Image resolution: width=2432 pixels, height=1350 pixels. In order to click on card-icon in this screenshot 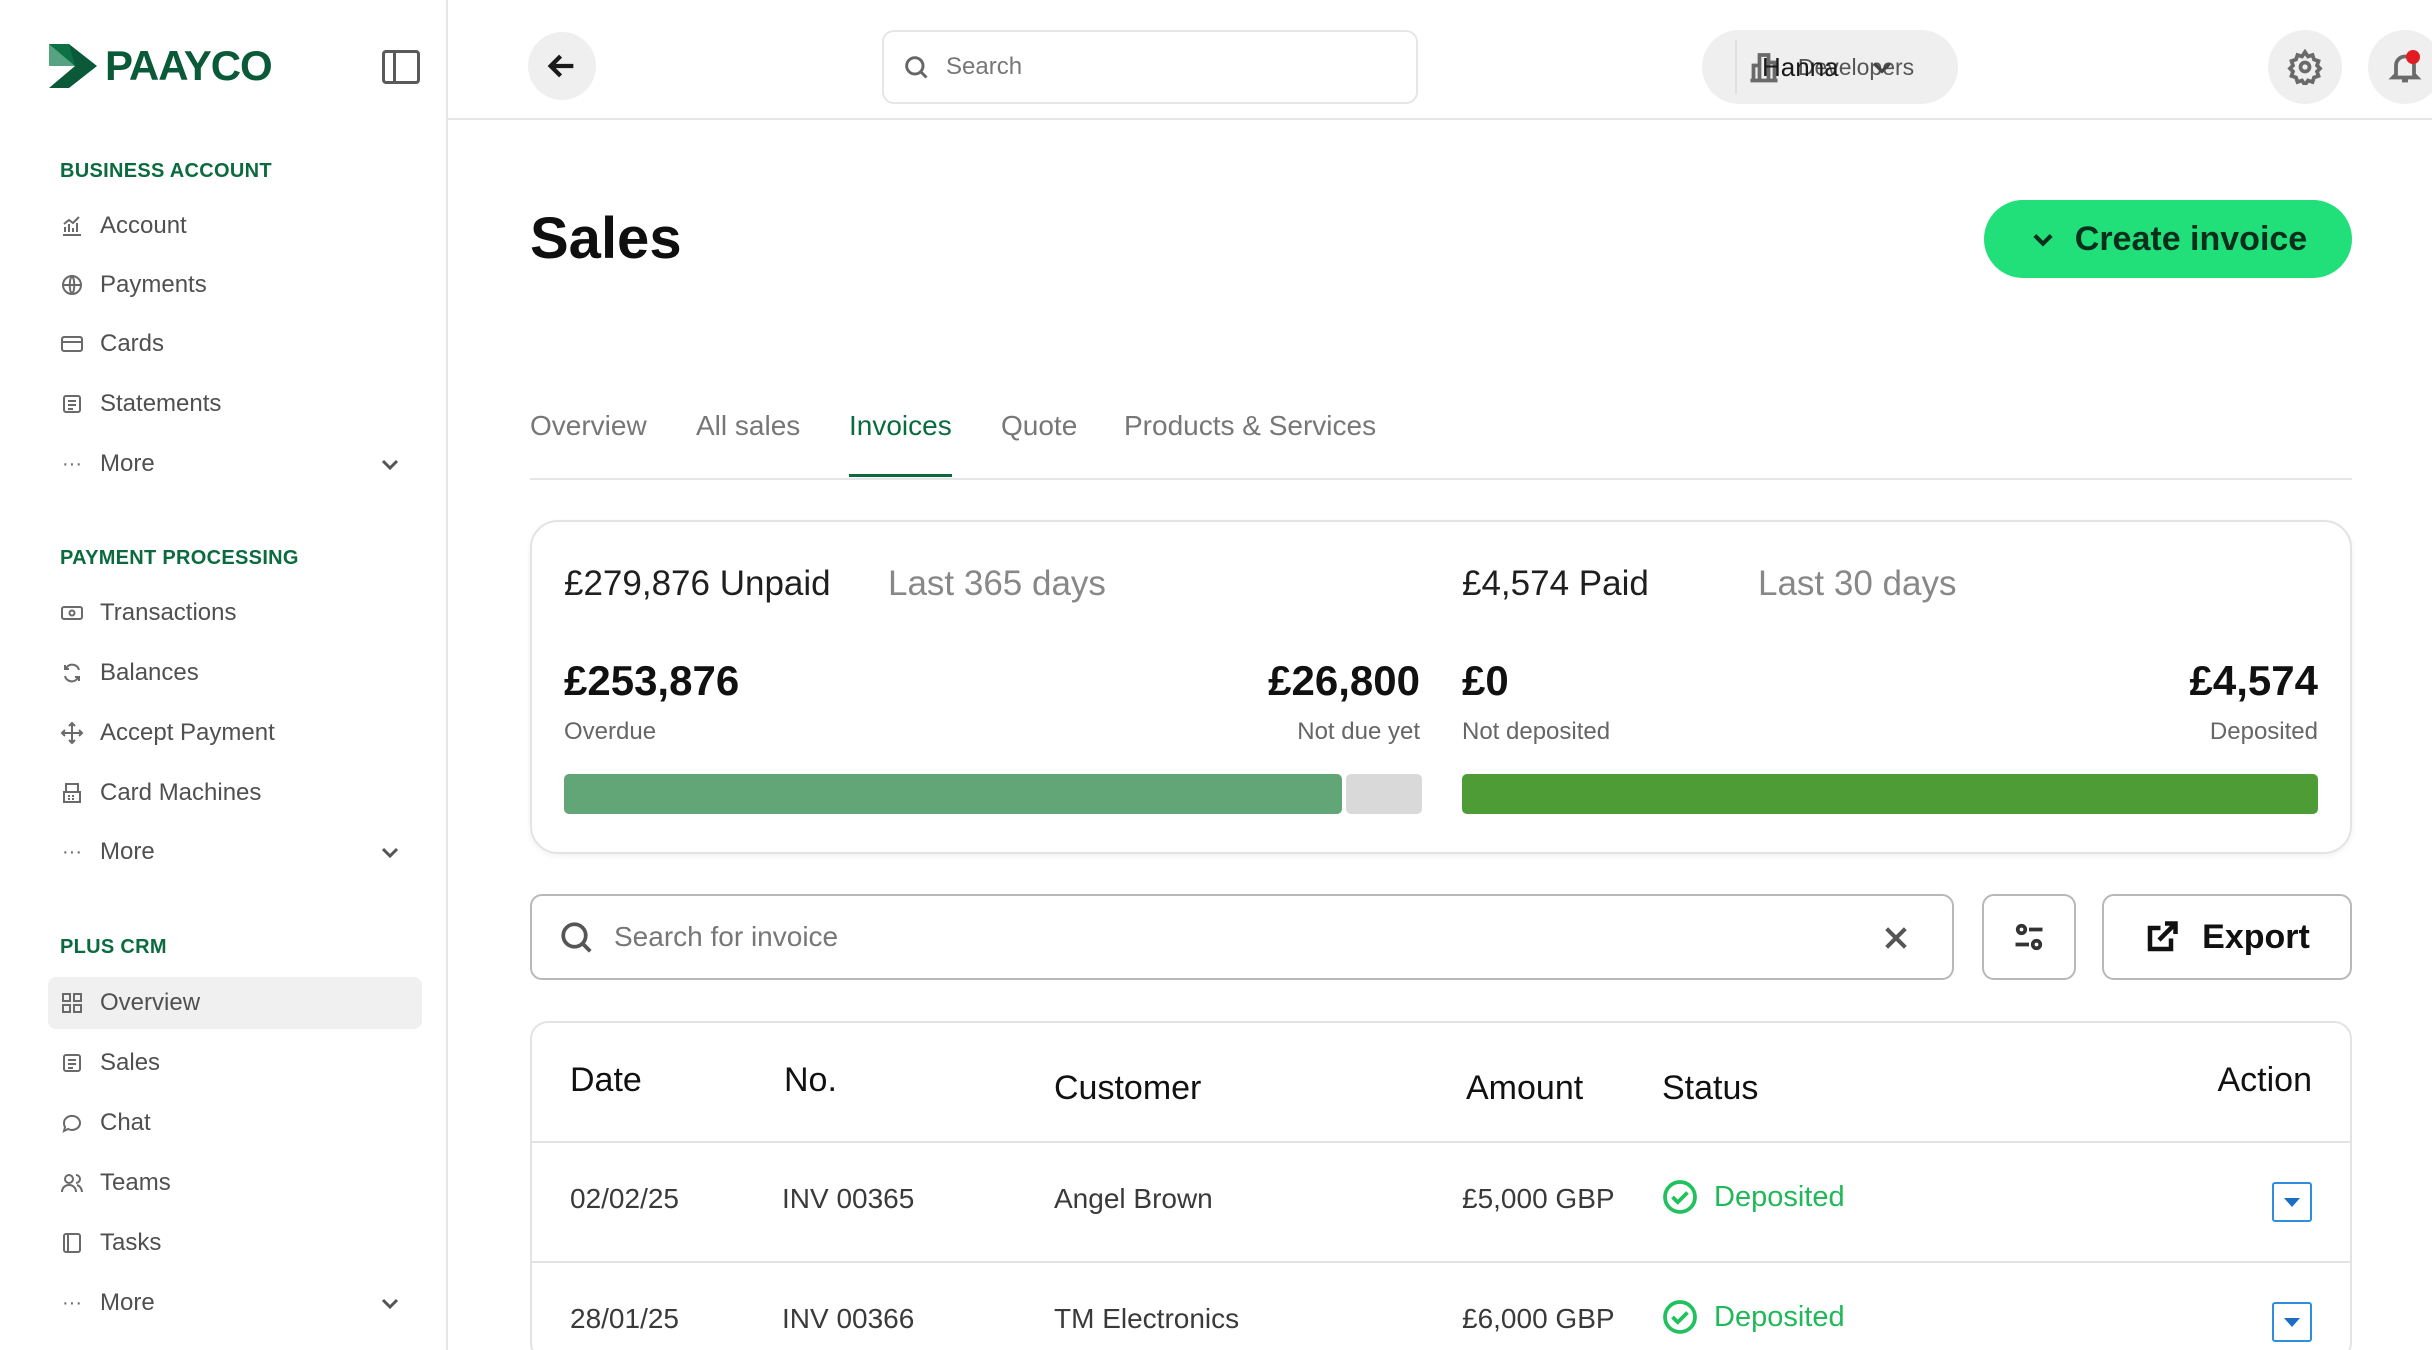, I will do `click(72, 344)`.